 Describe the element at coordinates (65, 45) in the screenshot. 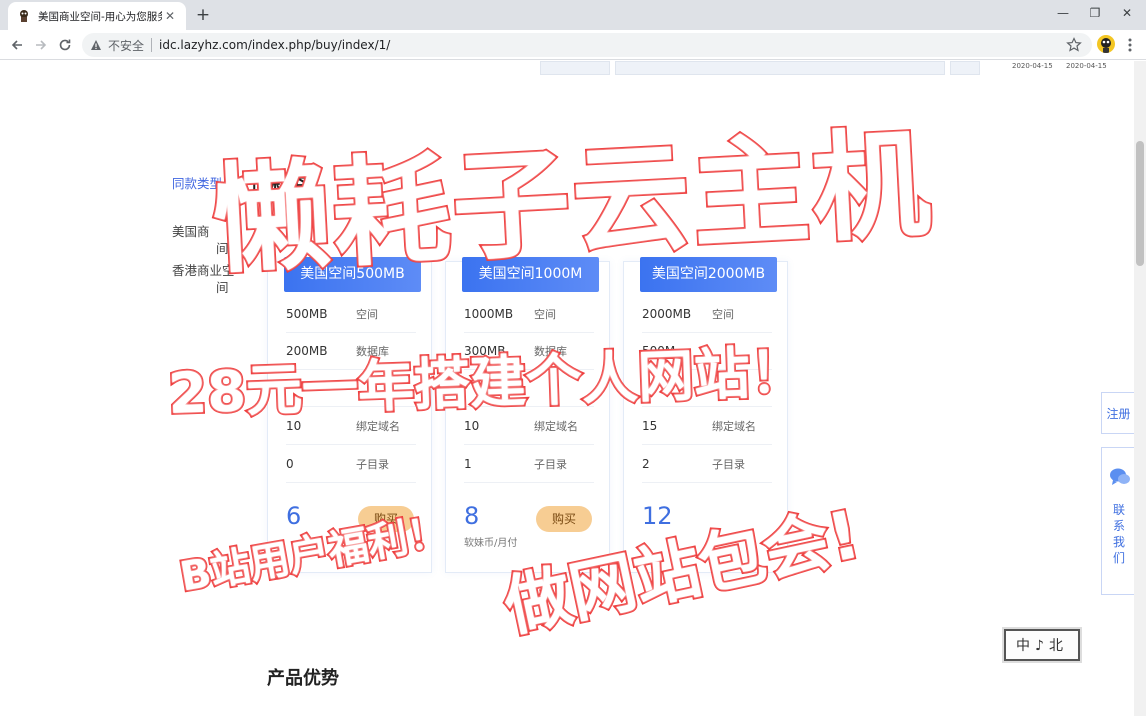

I see `reload-icon` at that location.